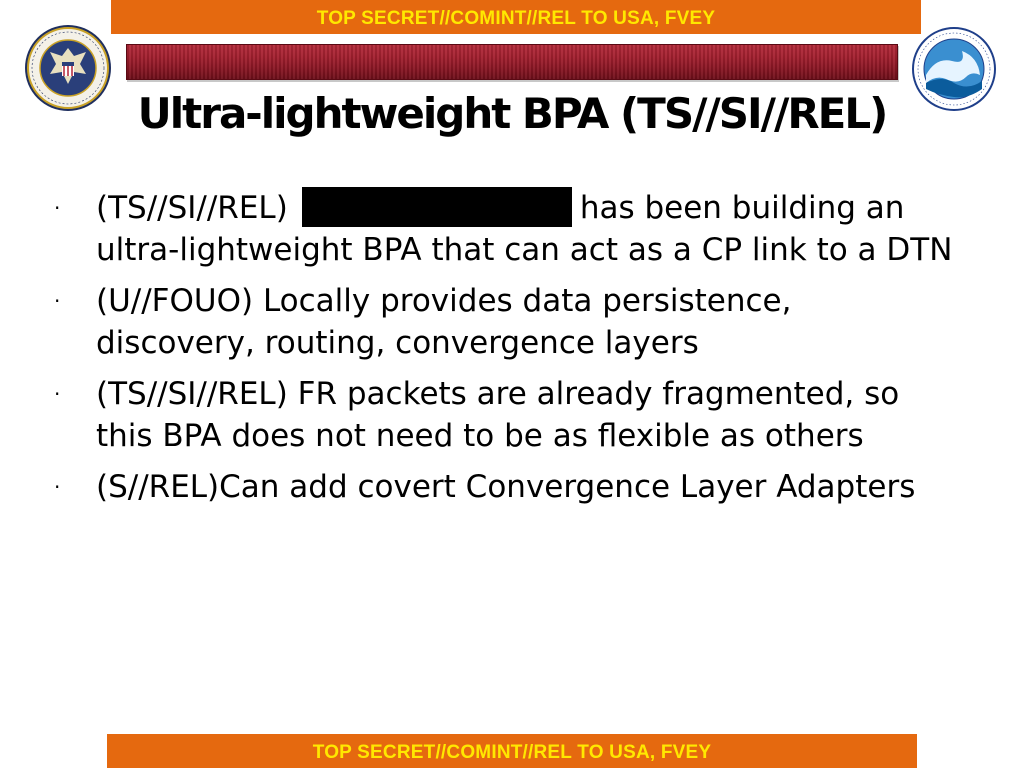 Image resolution: width=1024 pixels, height=772 pixels. Describe the element at coordinates (516, 17) in the screenshot. I see `classification-banner-top: TOP SECRET//COMINT//REL TO USA, FVEY` at that location.